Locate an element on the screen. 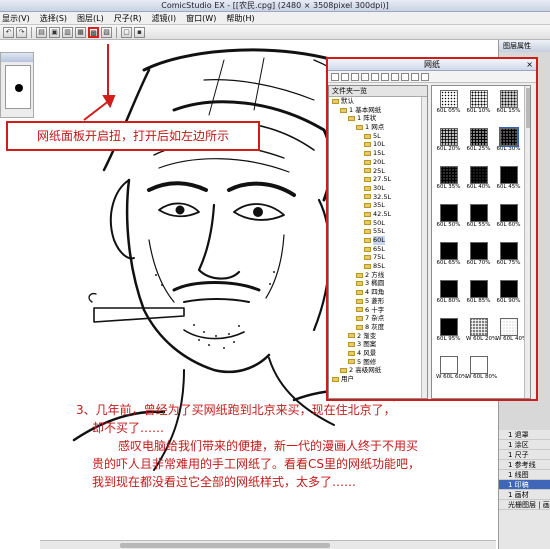 Image resolution: width=550 pixels, height=549 pixels. folder-tree-item: 20L is located at coordinates (378, 162).